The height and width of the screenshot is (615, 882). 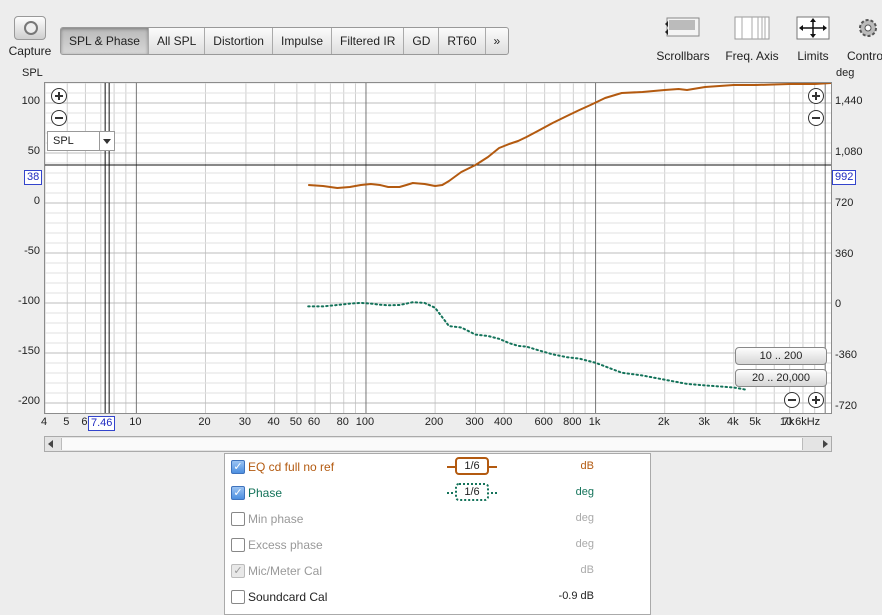 What do you see at coordinates (584, 518) in the screenshot?
I see `legend-unit-min-phase: deg` at bounding box center [584, 518].